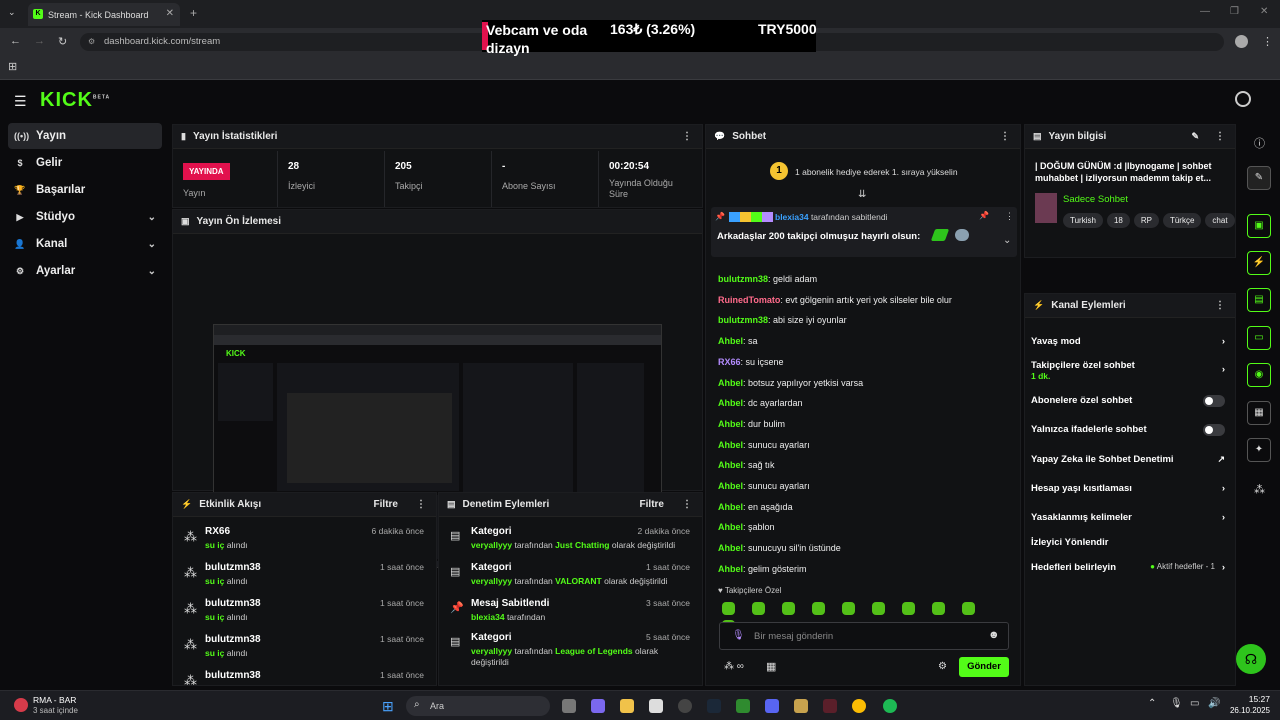 This screenshot has height=720, width=1280. Describe the element at coordinates (1255, 699) in the screenshot. I see `clock-time: 15:27` at that location.